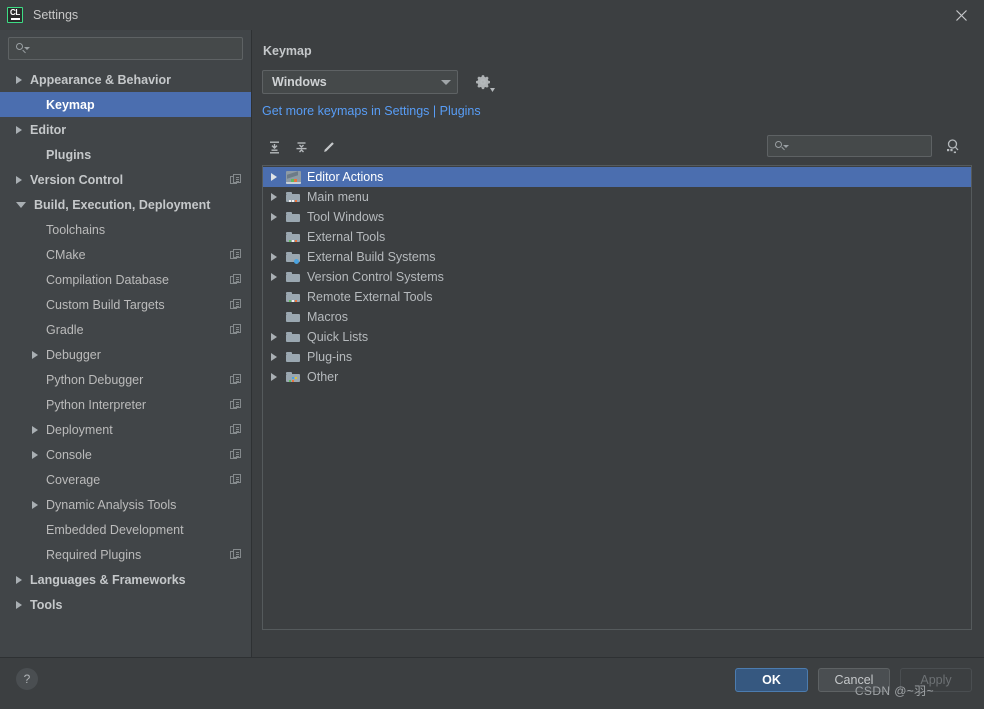 The image size is (984, 709). Describe the element at coordinates (125, 504) in the screenshot. I see `sidebar-item-dynamic-analysis-tools: Dynamic Analysis Tools` at that location.